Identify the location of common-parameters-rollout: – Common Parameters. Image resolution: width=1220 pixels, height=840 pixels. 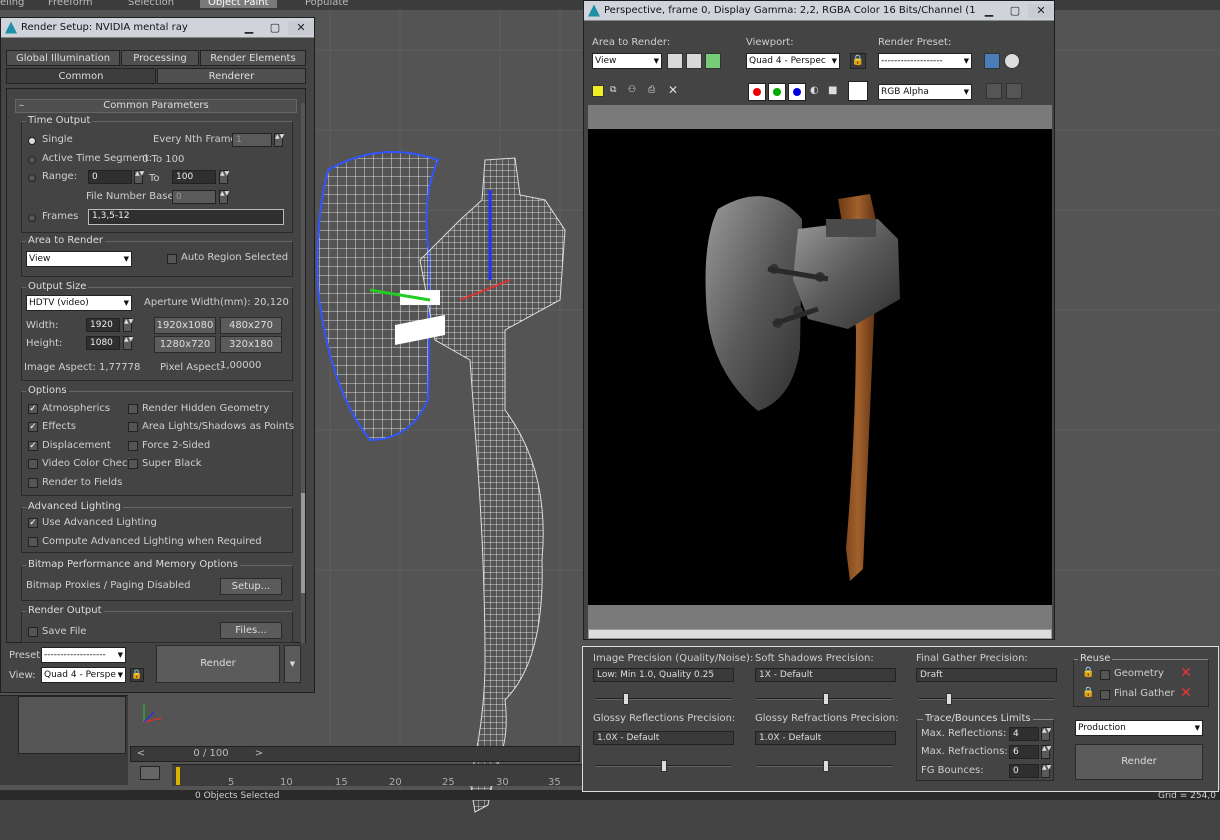
(156, 106).